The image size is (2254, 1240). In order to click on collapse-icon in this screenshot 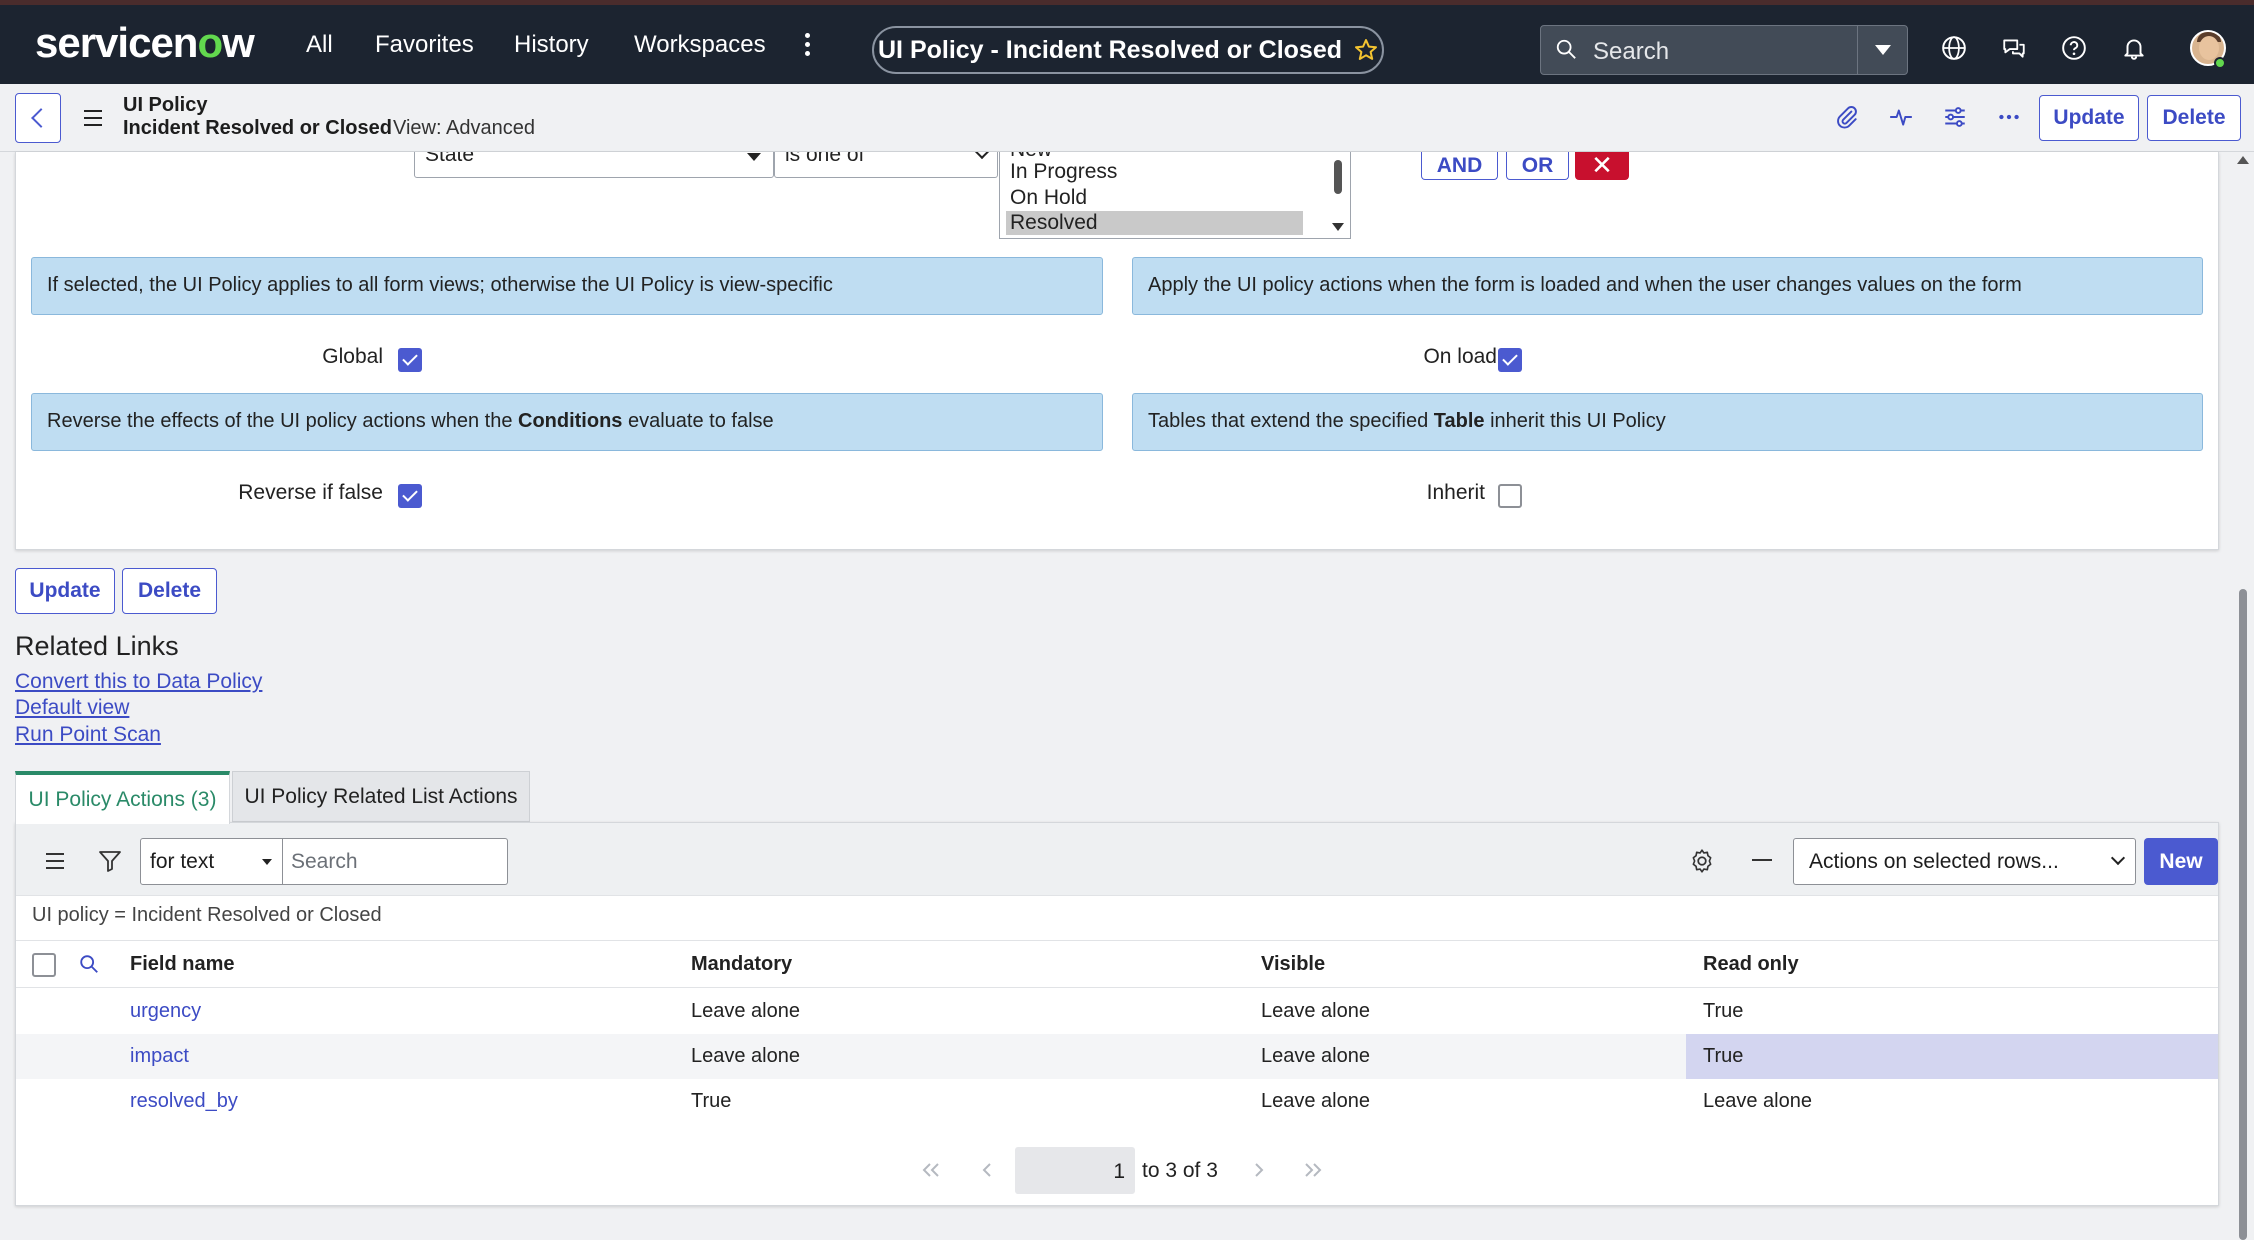, I will do `click(1762, 860)`.